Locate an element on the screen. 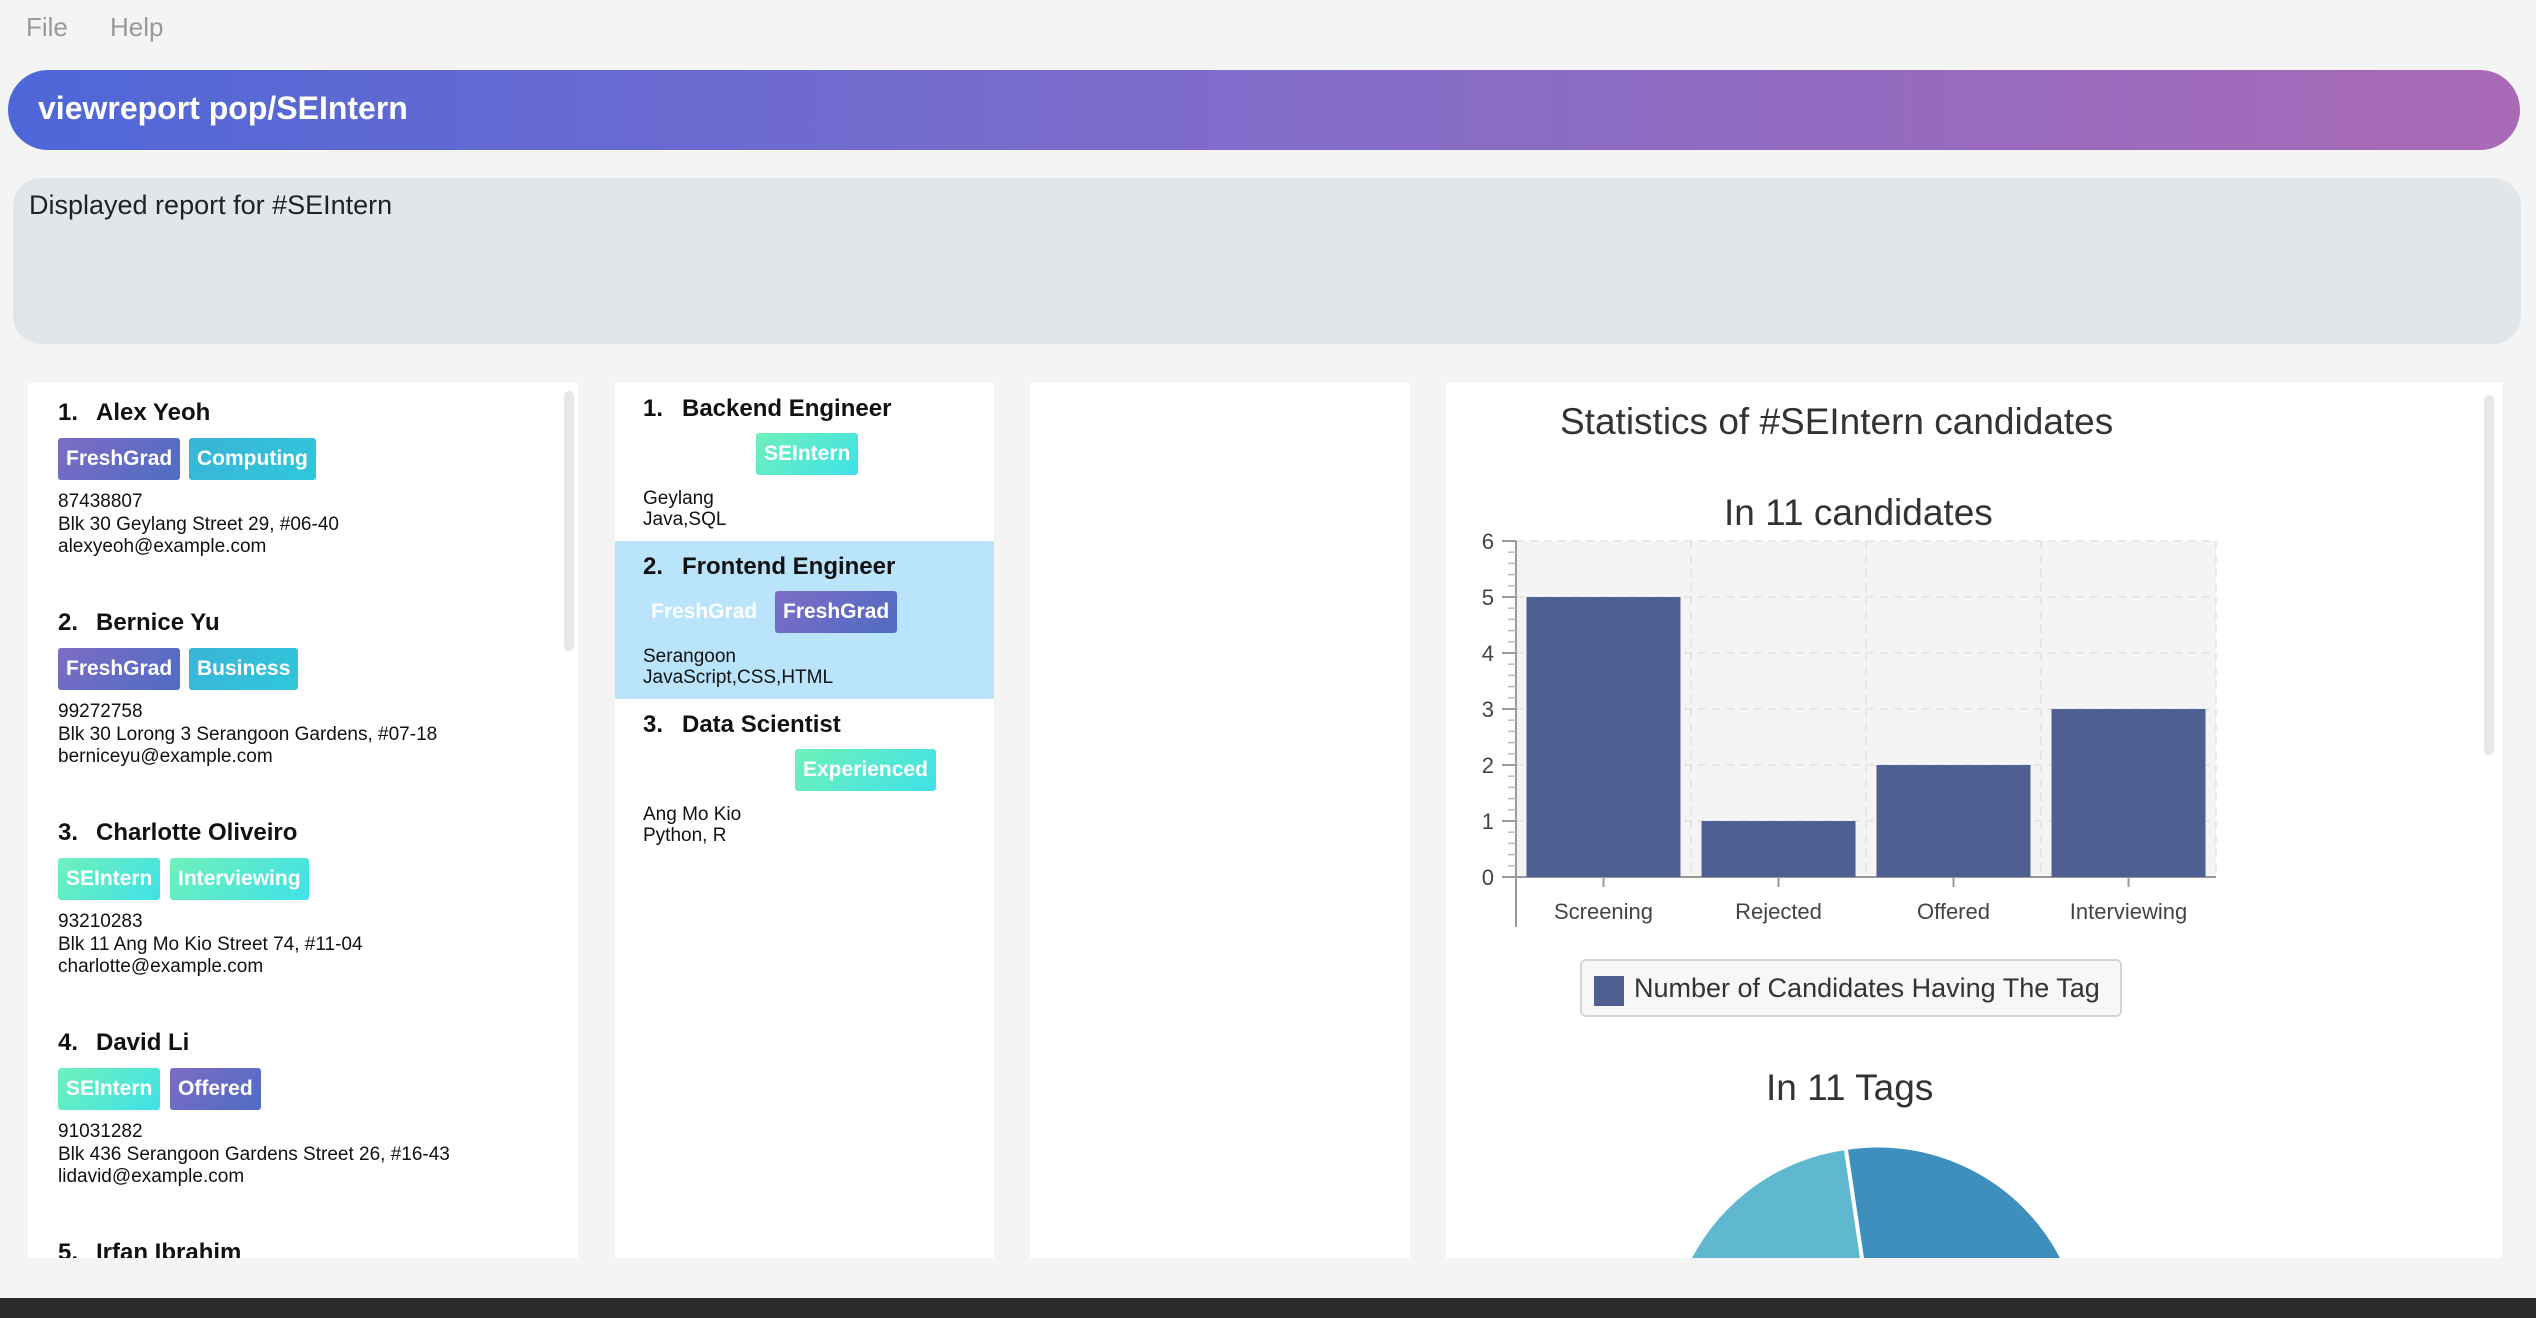 This screenshot has width=2536, height=1318. job-tag: SEIntern is located at coordinates (807, 454).